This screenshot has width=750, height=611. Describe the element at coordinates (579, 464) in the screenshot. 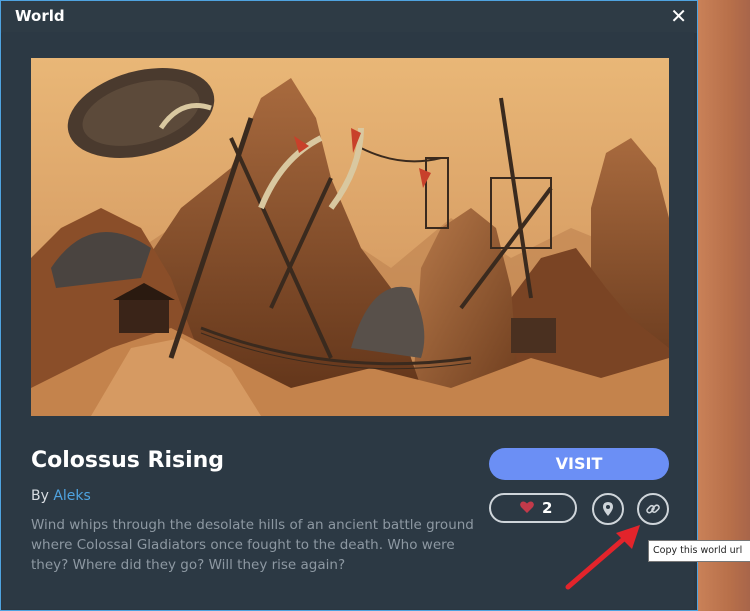

I see `visit-button: VISIT` at that location.